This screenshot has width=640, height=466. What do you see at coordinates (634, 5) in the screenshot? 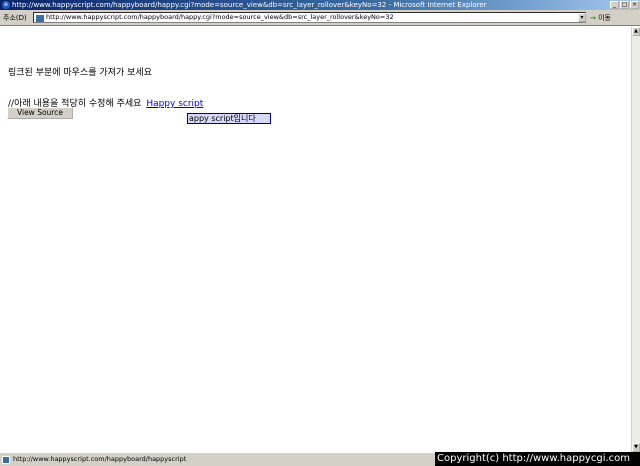
I see `close-button: ×` at bounding box center [634, 5].